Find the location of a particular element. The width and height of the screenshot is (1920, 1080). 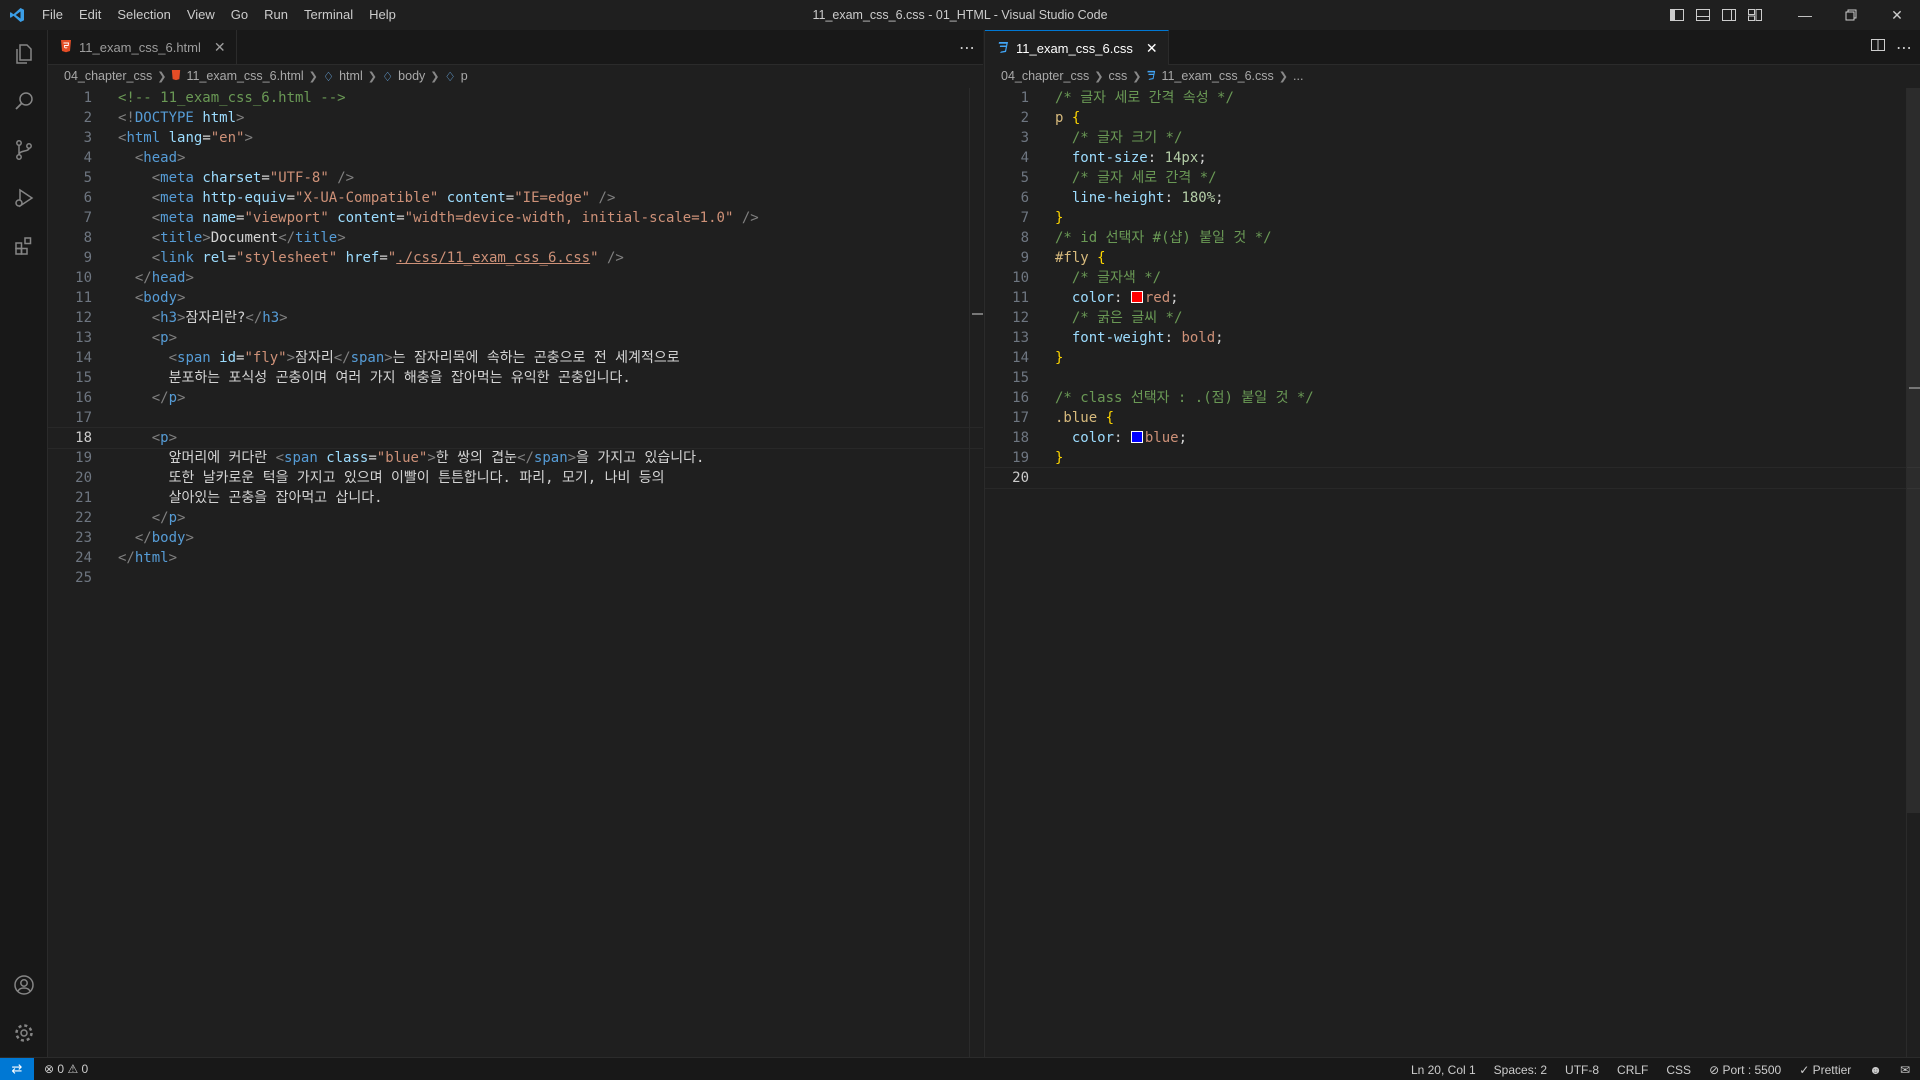

minimize-icon: — is located at coordinates (1805, 15).